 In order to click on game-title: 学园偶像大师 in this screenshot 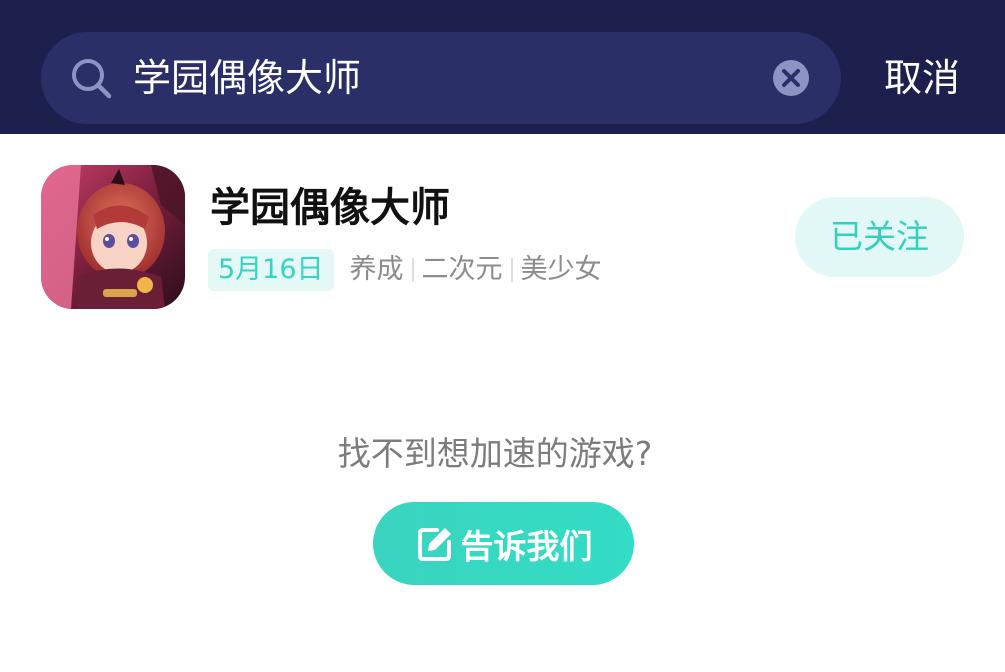, I will do `click(330, 208)`.